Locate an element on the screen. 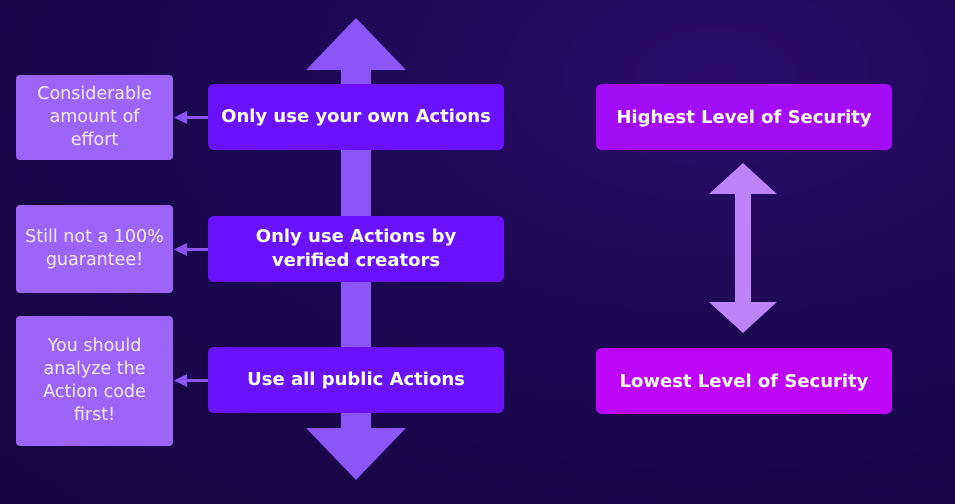 This screenshot has height=504, width=955. range-arrow-head-up is located at coordinates (743, 178).